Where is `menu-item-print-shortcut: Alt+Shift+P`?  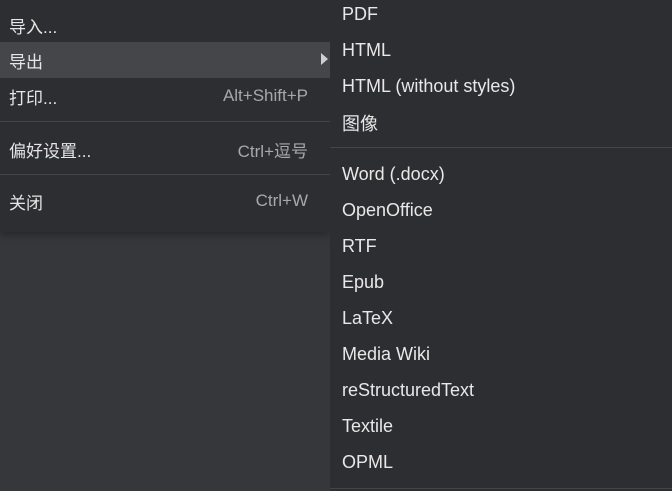
menu-item-print-shortcut: Alt+Shift+P is located at coordinates (265, 95).